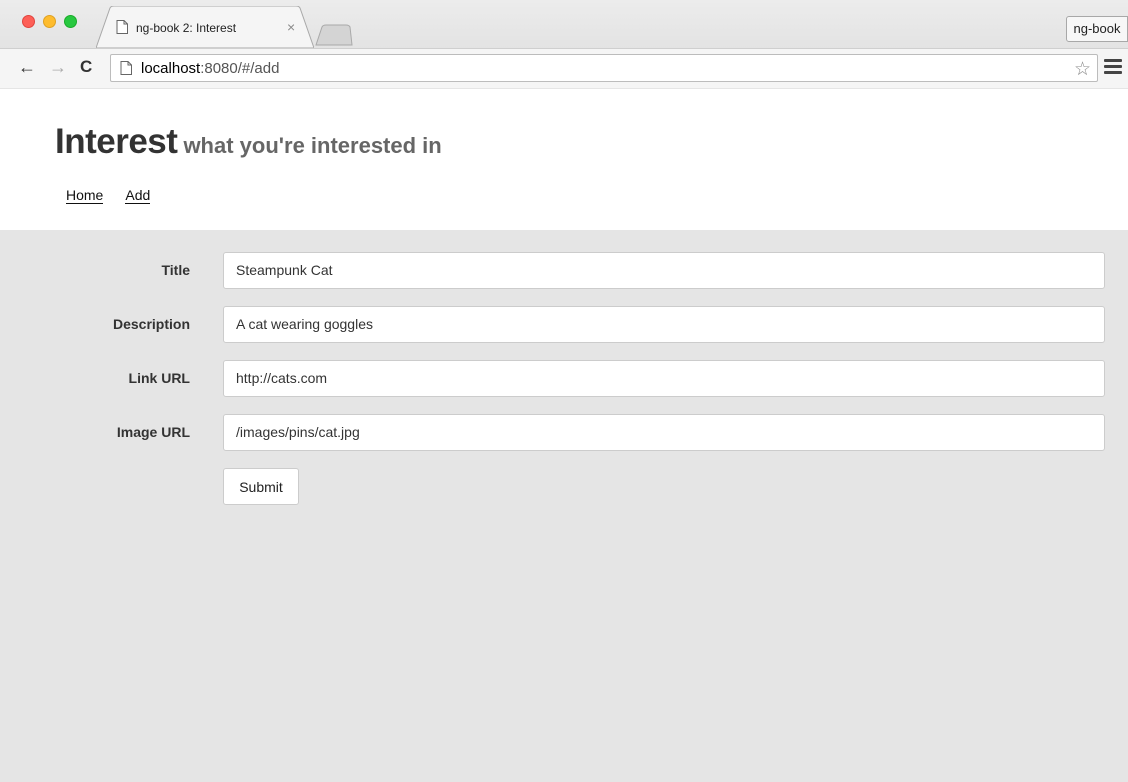 Image resolution: width=1128 pixels, height=782 pixels. I want to click on brand: Interest what you're interested in, so click(248, 142).